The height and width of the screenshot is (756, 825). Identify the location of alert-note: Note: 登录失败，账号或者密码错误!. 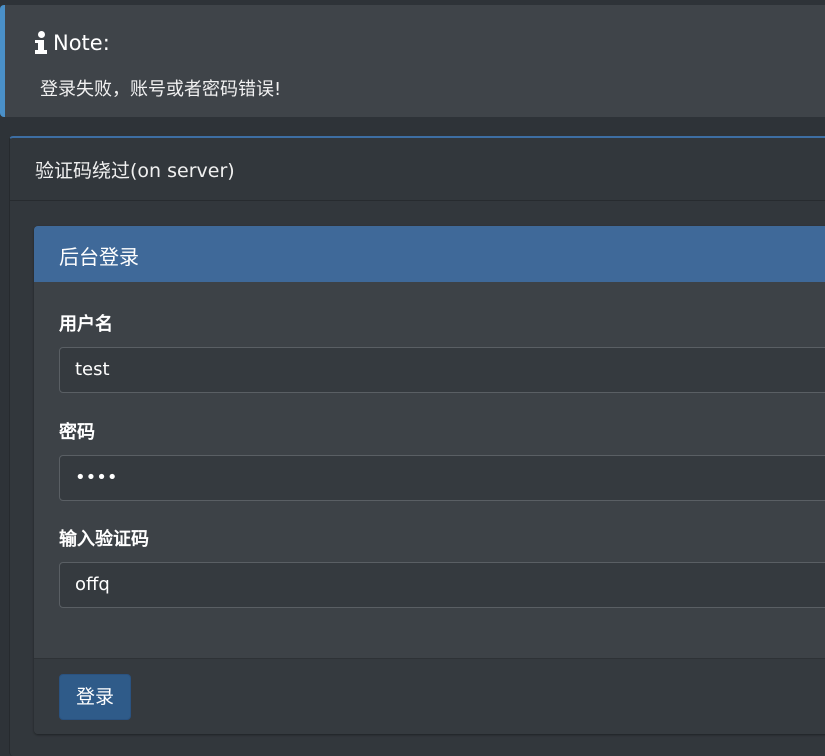
(412, 61).